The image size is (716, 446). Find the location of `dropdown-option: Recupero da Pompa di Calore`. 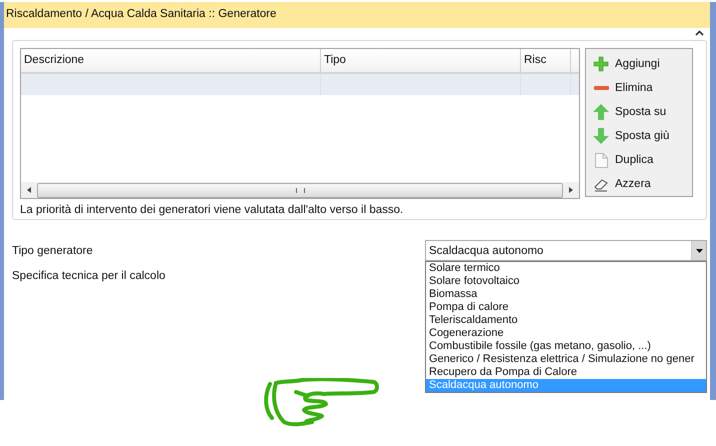

dropdown-option: Recupero da Pompa di Calore is located at coordinates (566, 372).